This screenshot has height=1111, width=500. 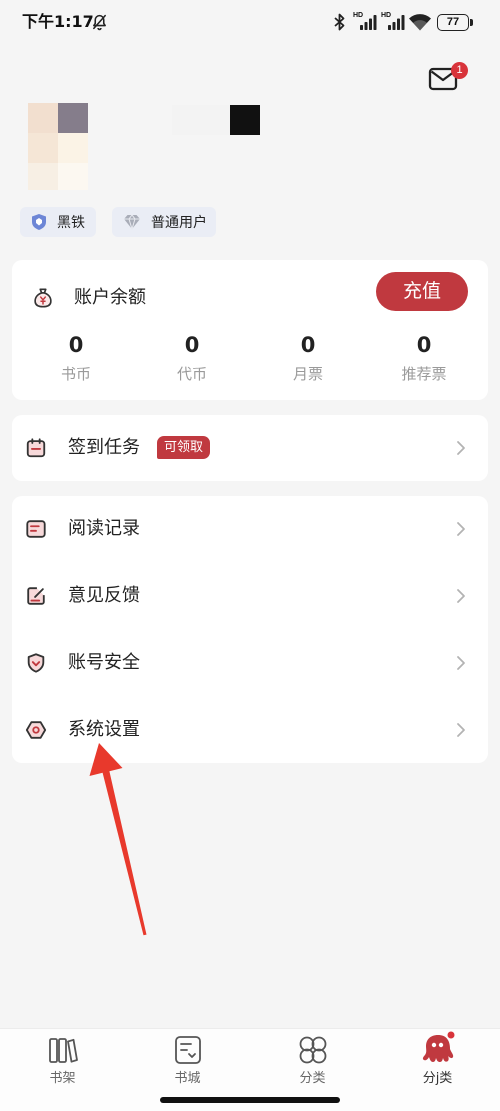 I want to click on mail-badge: 1, so click(x=459, y=70).